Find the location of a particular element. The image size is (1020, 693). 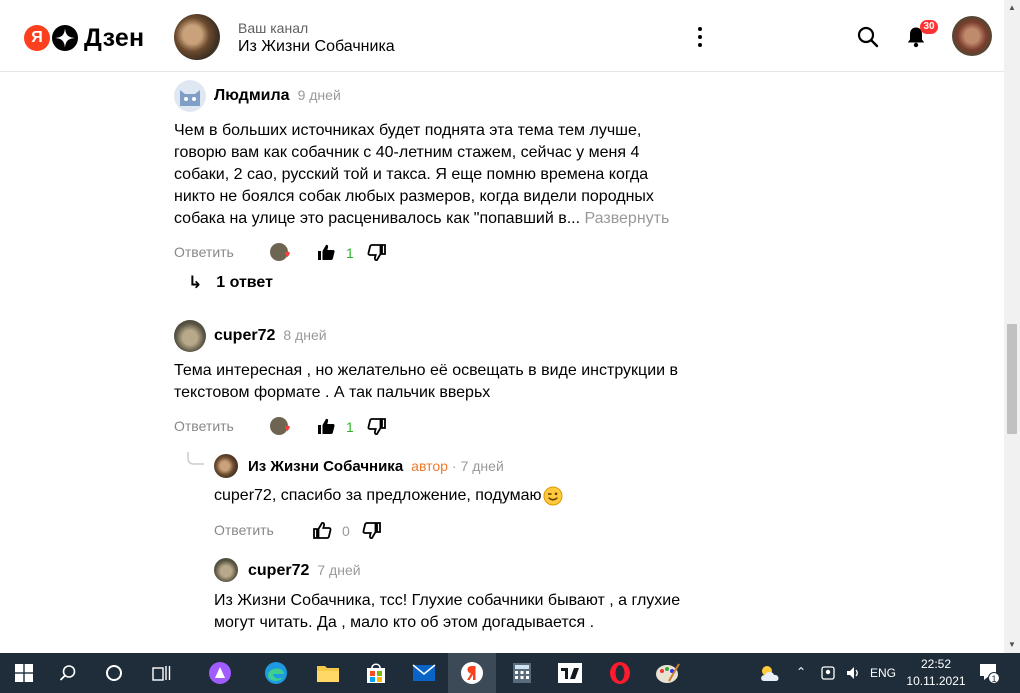

taskbar-search is located at coordinates (68, 673).